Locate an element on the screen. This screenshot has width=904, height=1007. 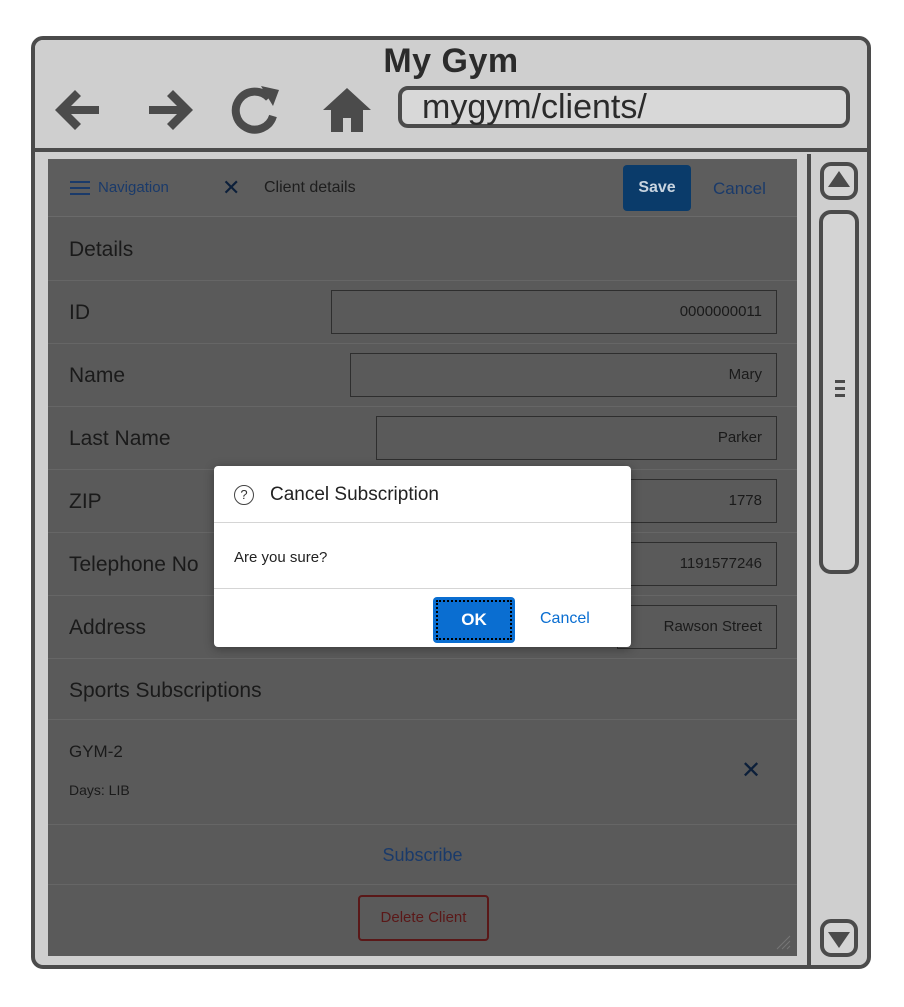
name-field: Mary is located at coordinates (563, 375).